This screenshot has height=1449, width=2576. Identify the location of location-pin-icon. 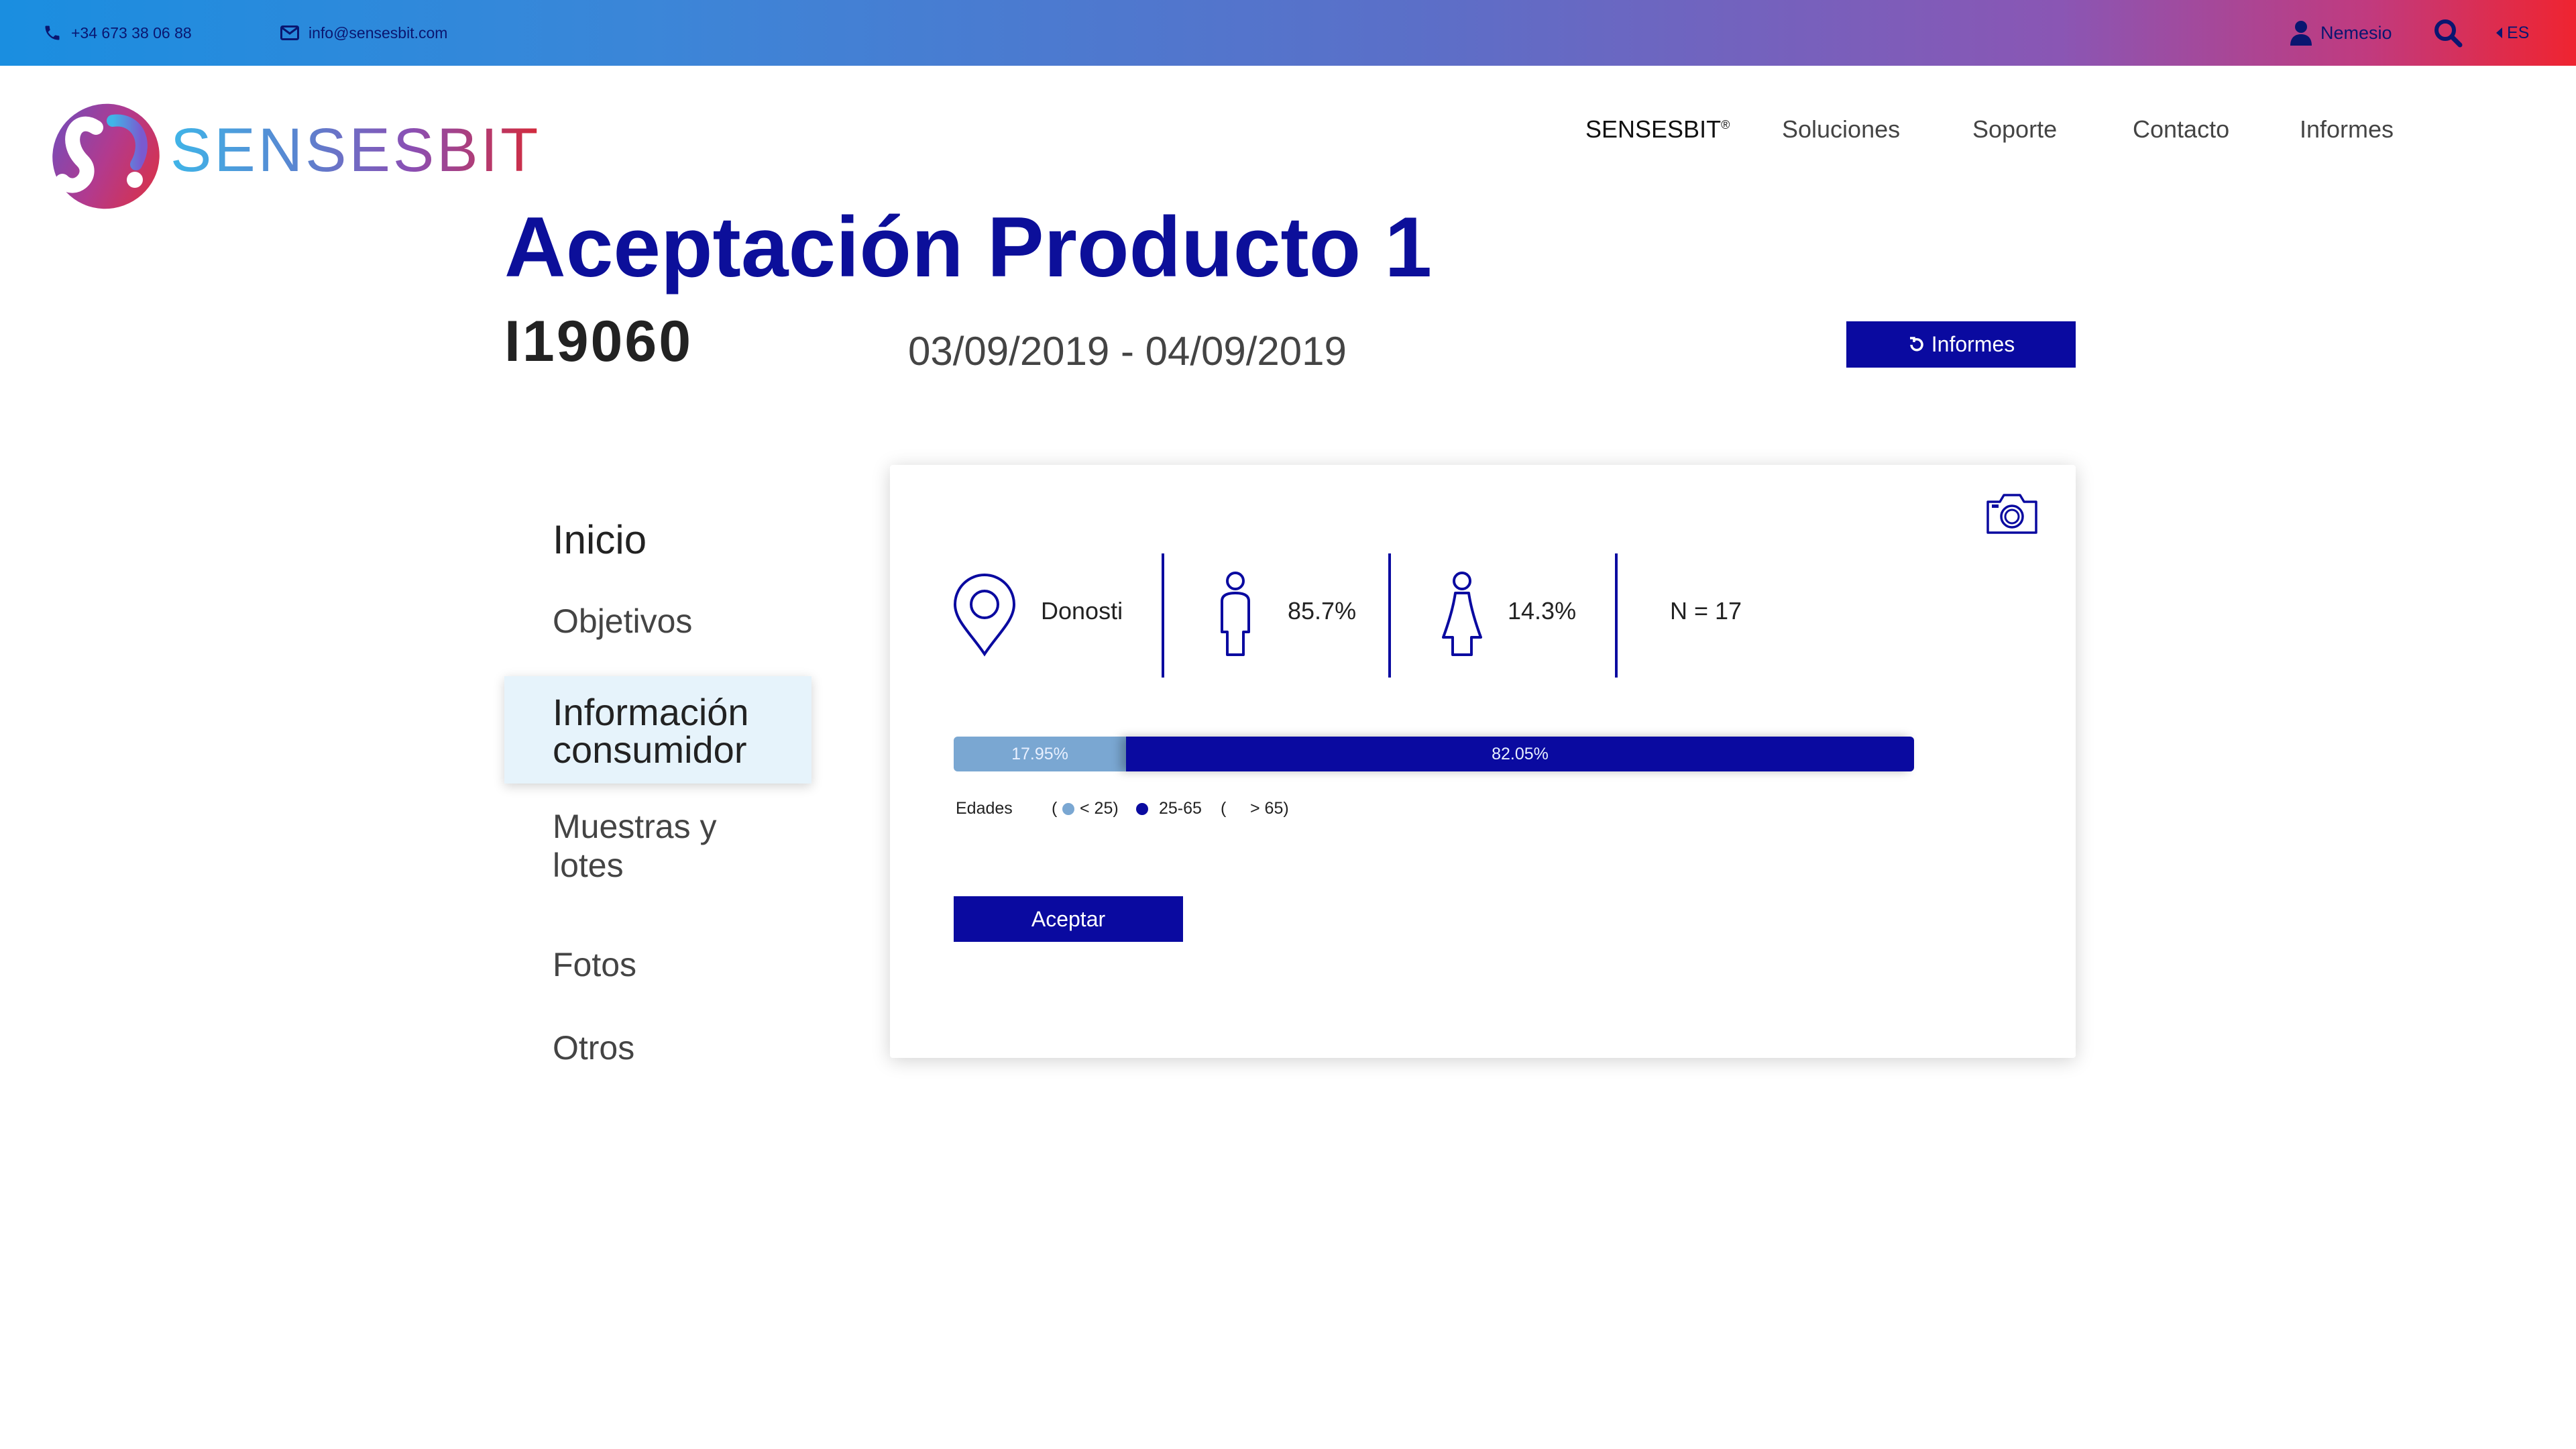
(984, 617).